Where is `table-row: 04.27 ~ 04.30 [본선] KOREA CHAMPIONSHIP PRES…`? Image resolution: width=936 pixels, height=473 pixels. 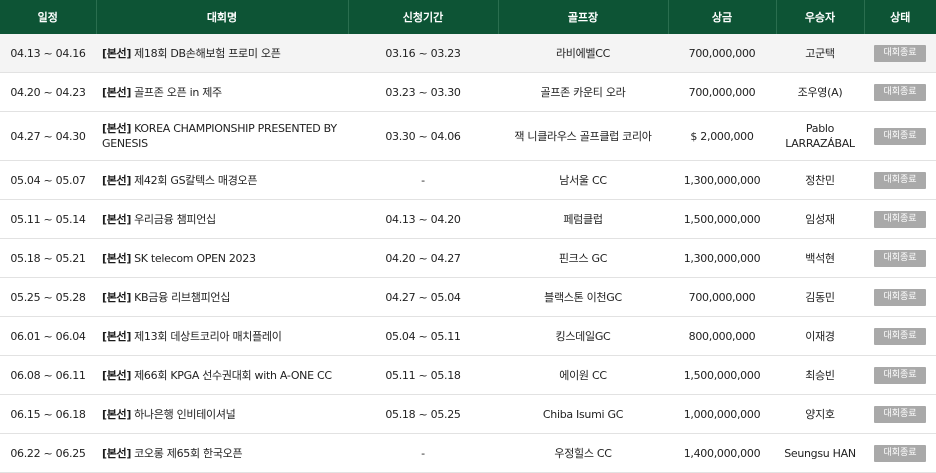
table-row: 04.27 ~ 04.30 [본선] KOREA CHAMPIONSHIP PRES… is located at coordinates (468, 136).